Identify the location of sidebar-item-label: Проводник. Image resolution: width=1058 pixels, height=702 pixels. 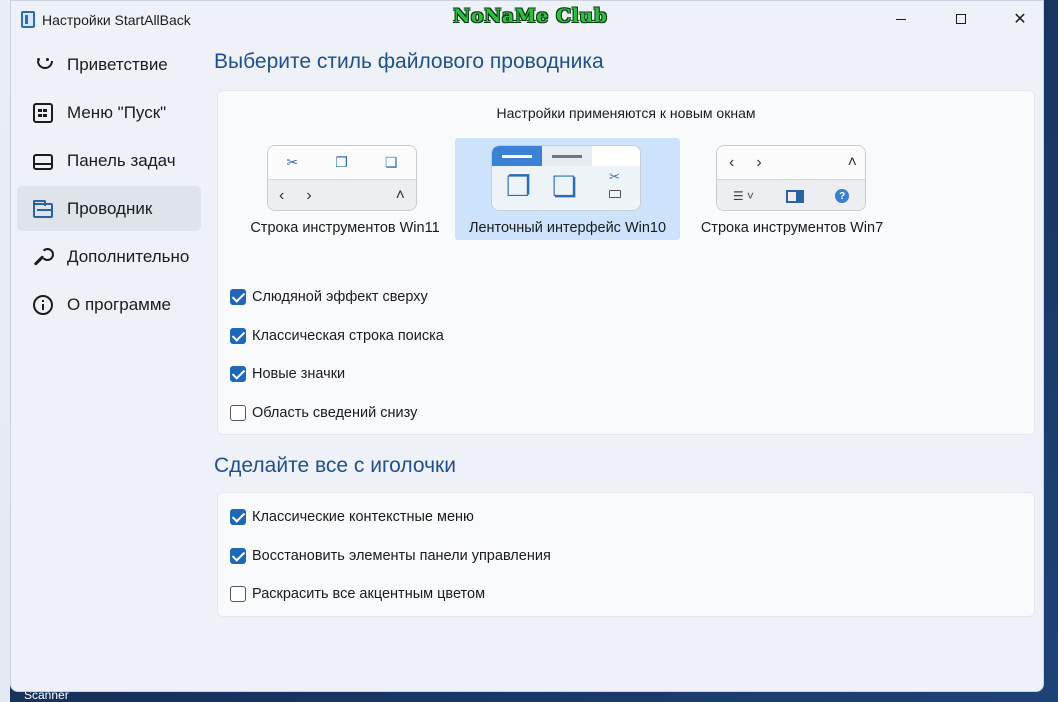
(110, 208).